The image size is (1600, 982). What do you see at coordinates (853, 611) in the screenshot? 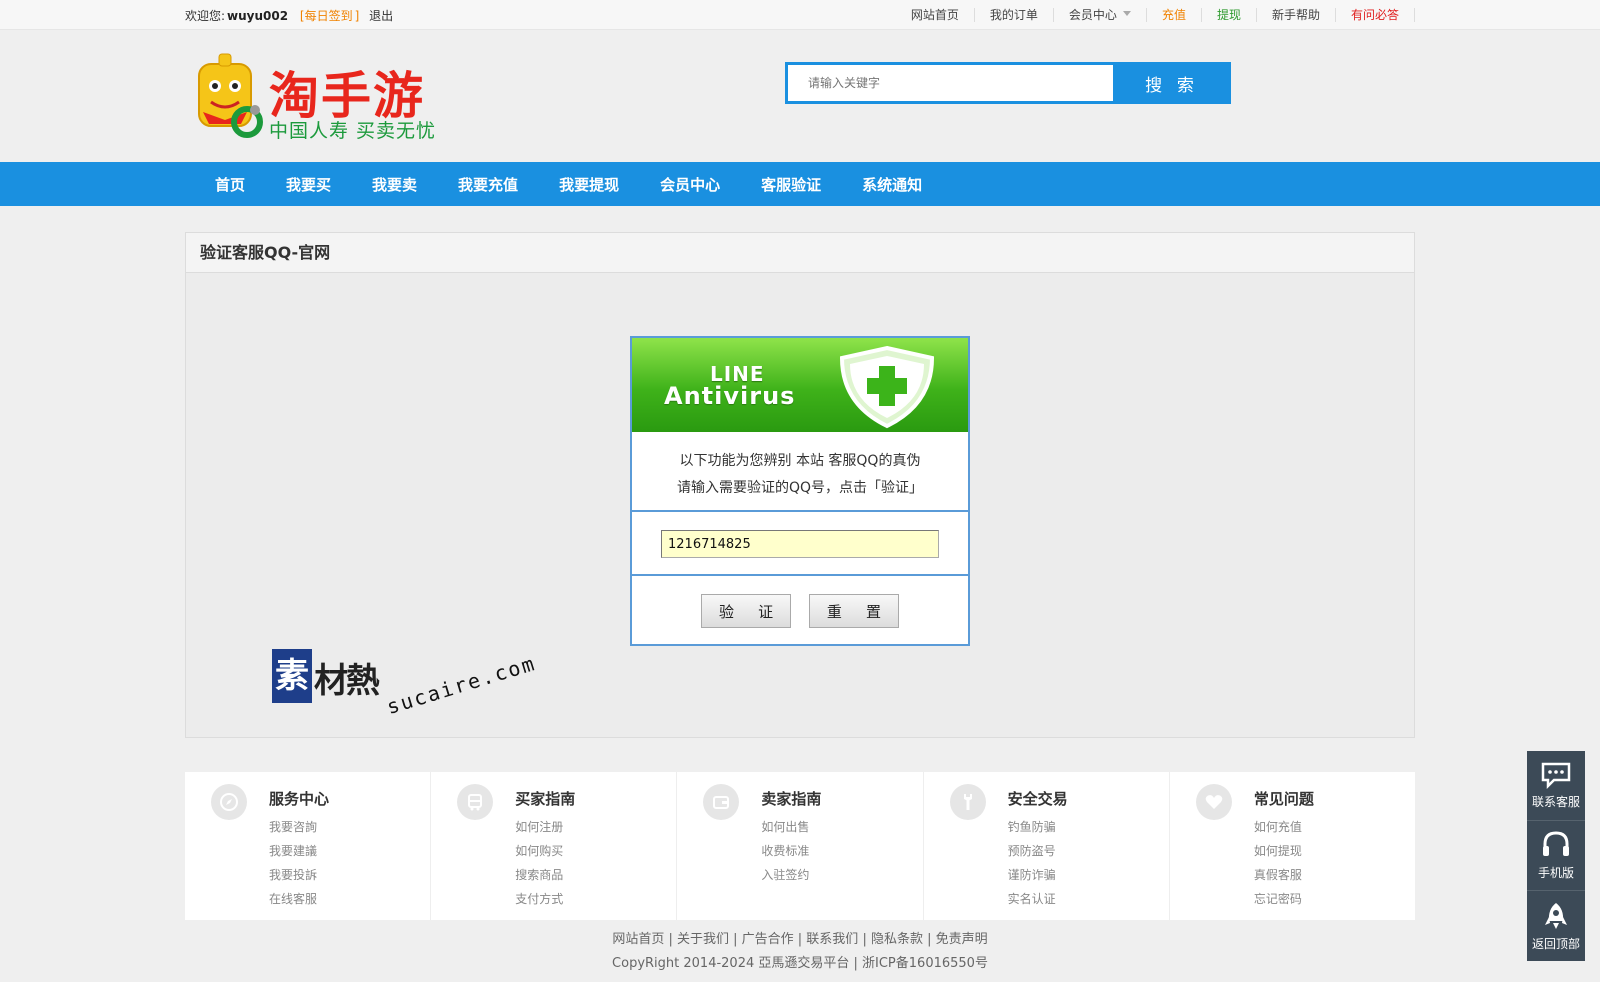
I see `reset-button: 重 置` at bounding box center [853, 611].